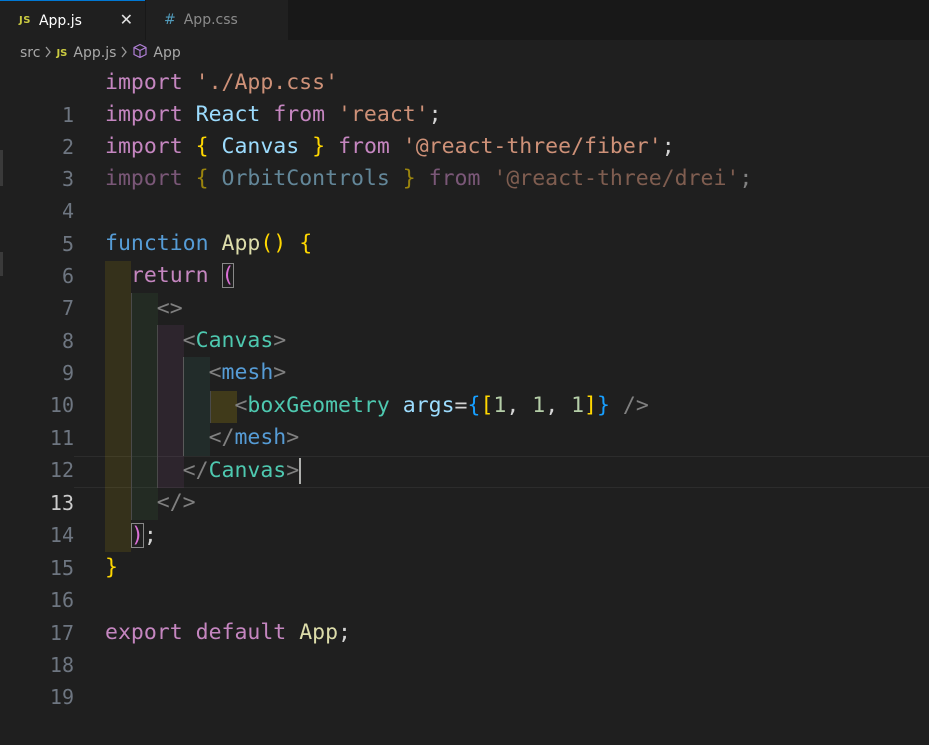  What do you see at coordinates (629, 405) in the screenshot?
I see `tag-bracket: />` at bounding box center [629, 405].